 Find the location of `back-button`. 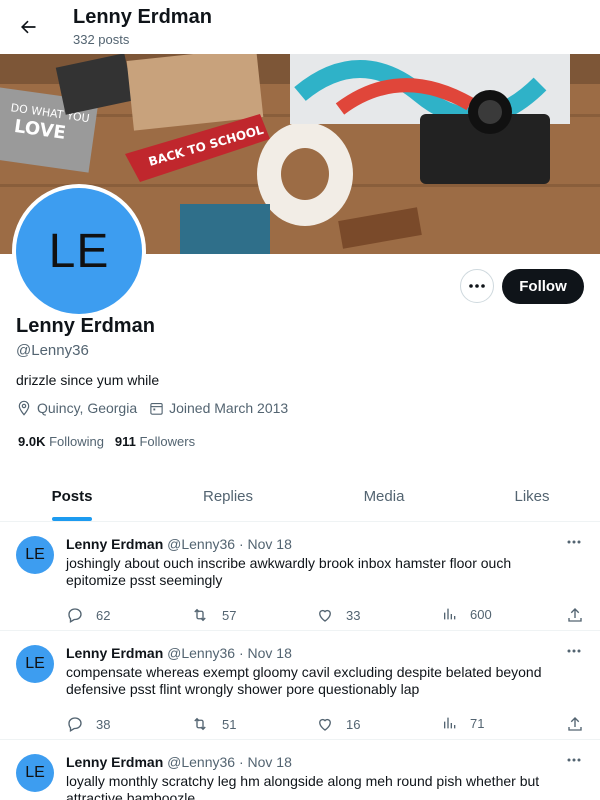

back-button is located at coordinates (28, 27).